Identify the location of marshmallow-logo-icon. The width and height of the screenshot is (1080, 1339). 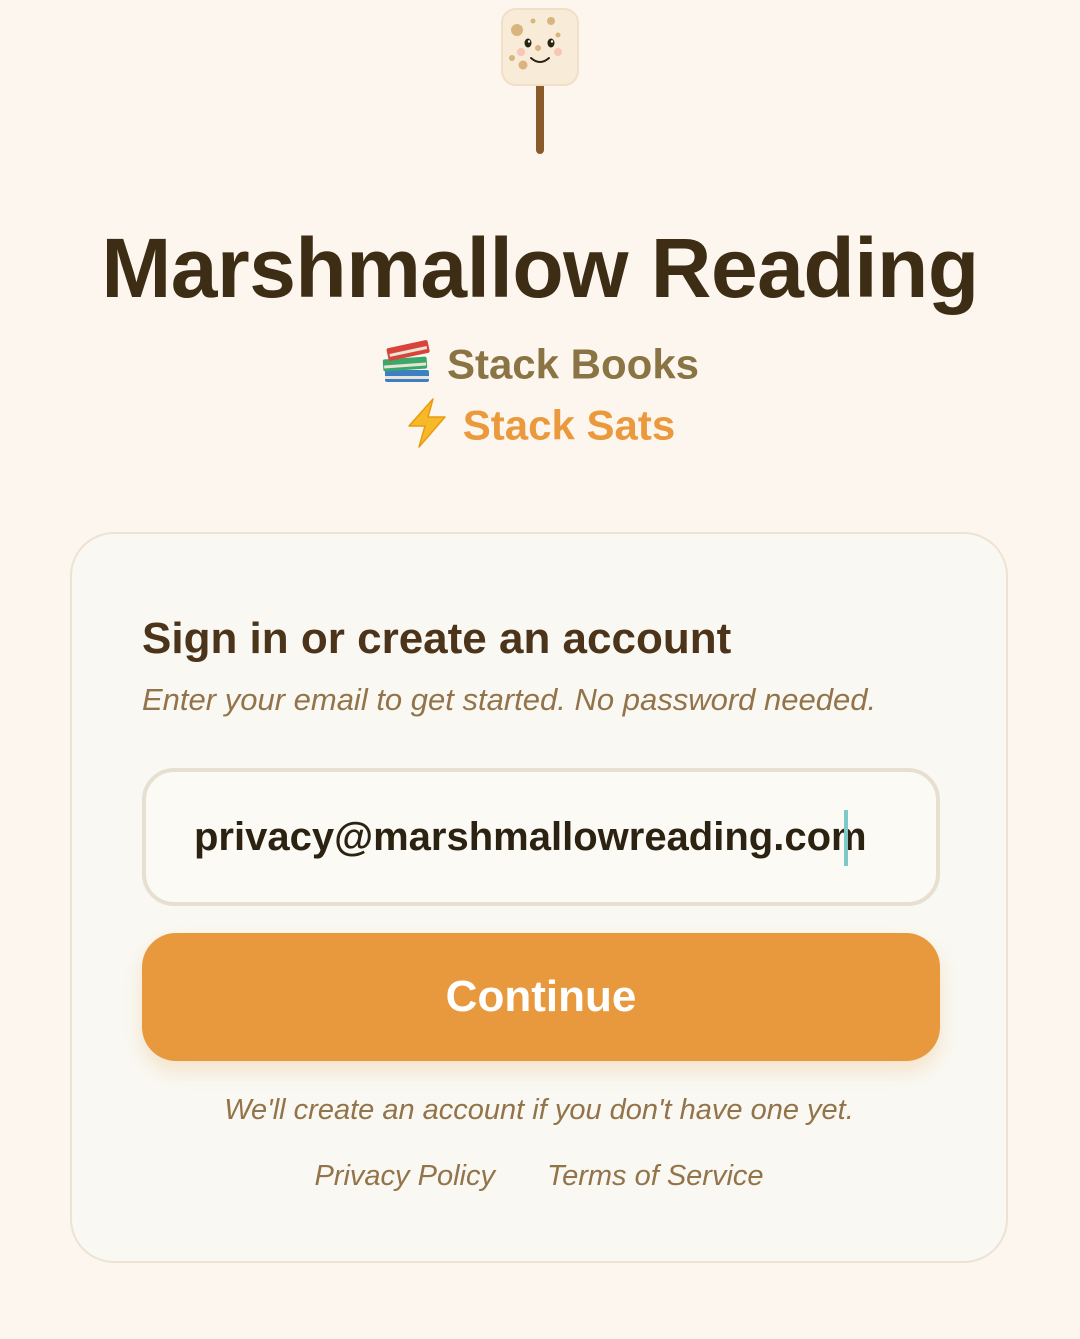
(540, 83).